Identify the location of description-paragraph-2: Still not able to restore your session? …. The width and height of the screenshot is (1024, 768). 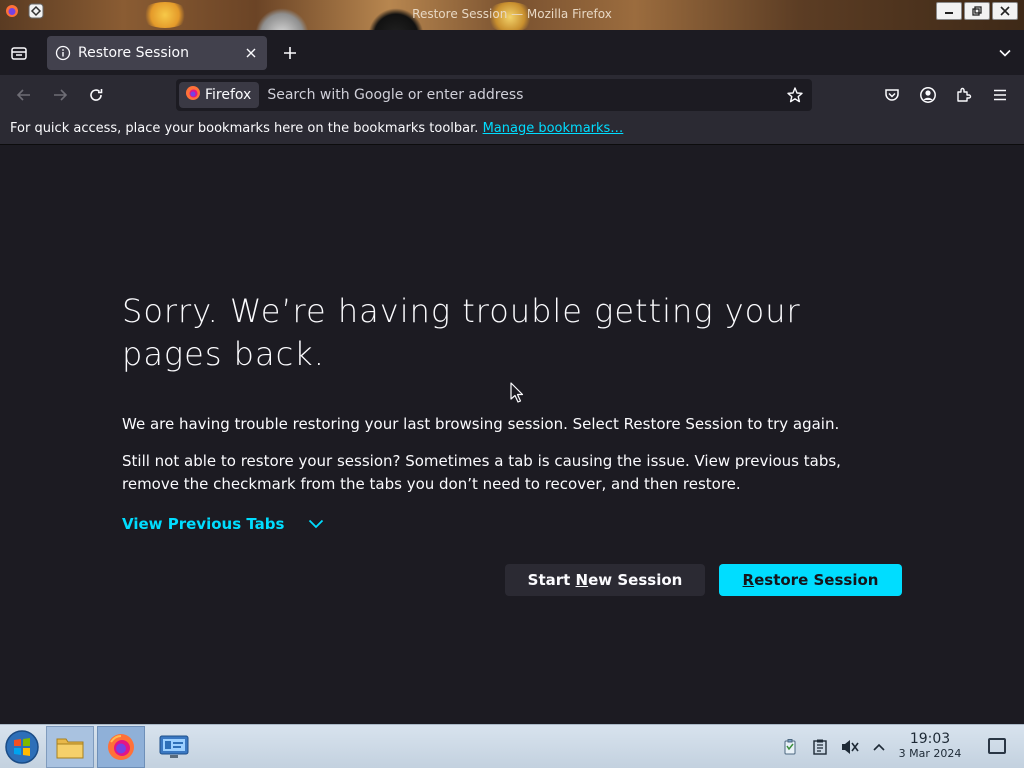
(481, 472).